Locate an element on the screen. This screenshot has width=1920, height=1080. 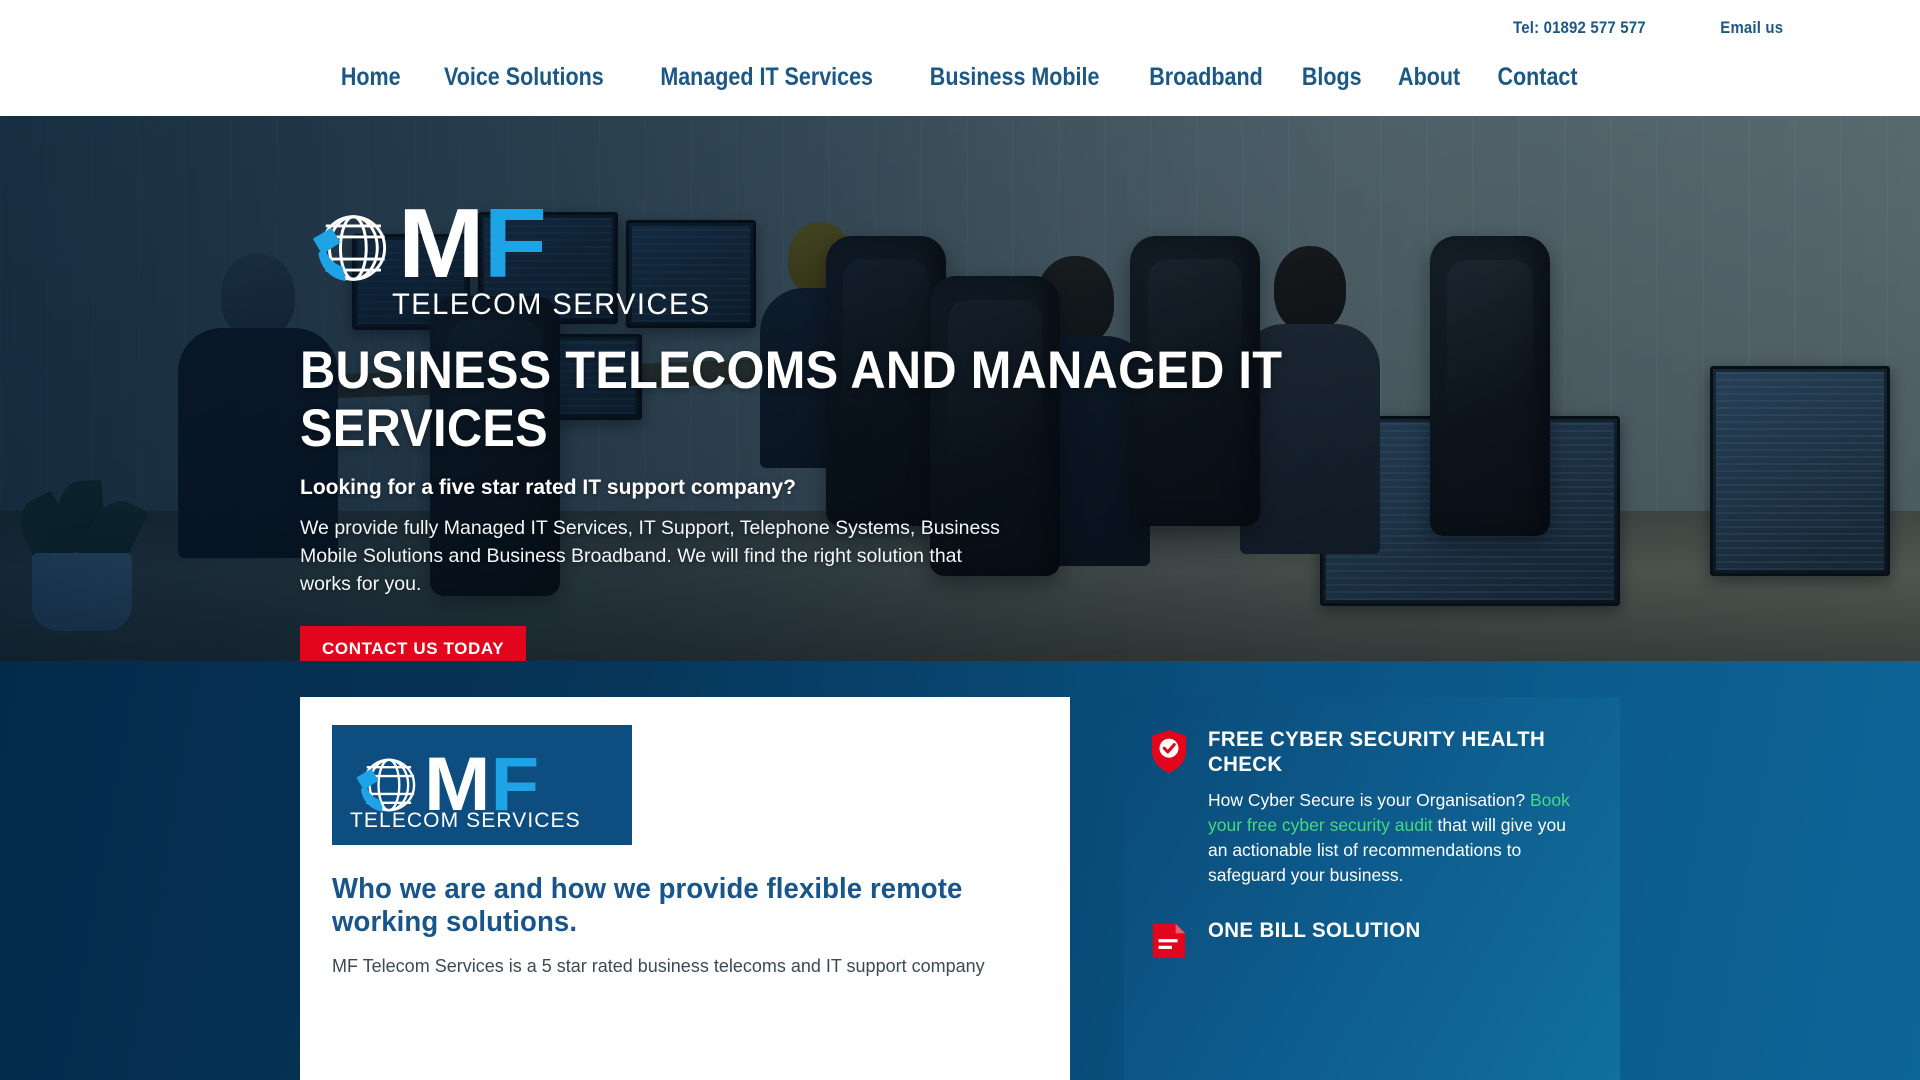
nav-item-broadband: Broadband is located at coordinates (1206, 77).